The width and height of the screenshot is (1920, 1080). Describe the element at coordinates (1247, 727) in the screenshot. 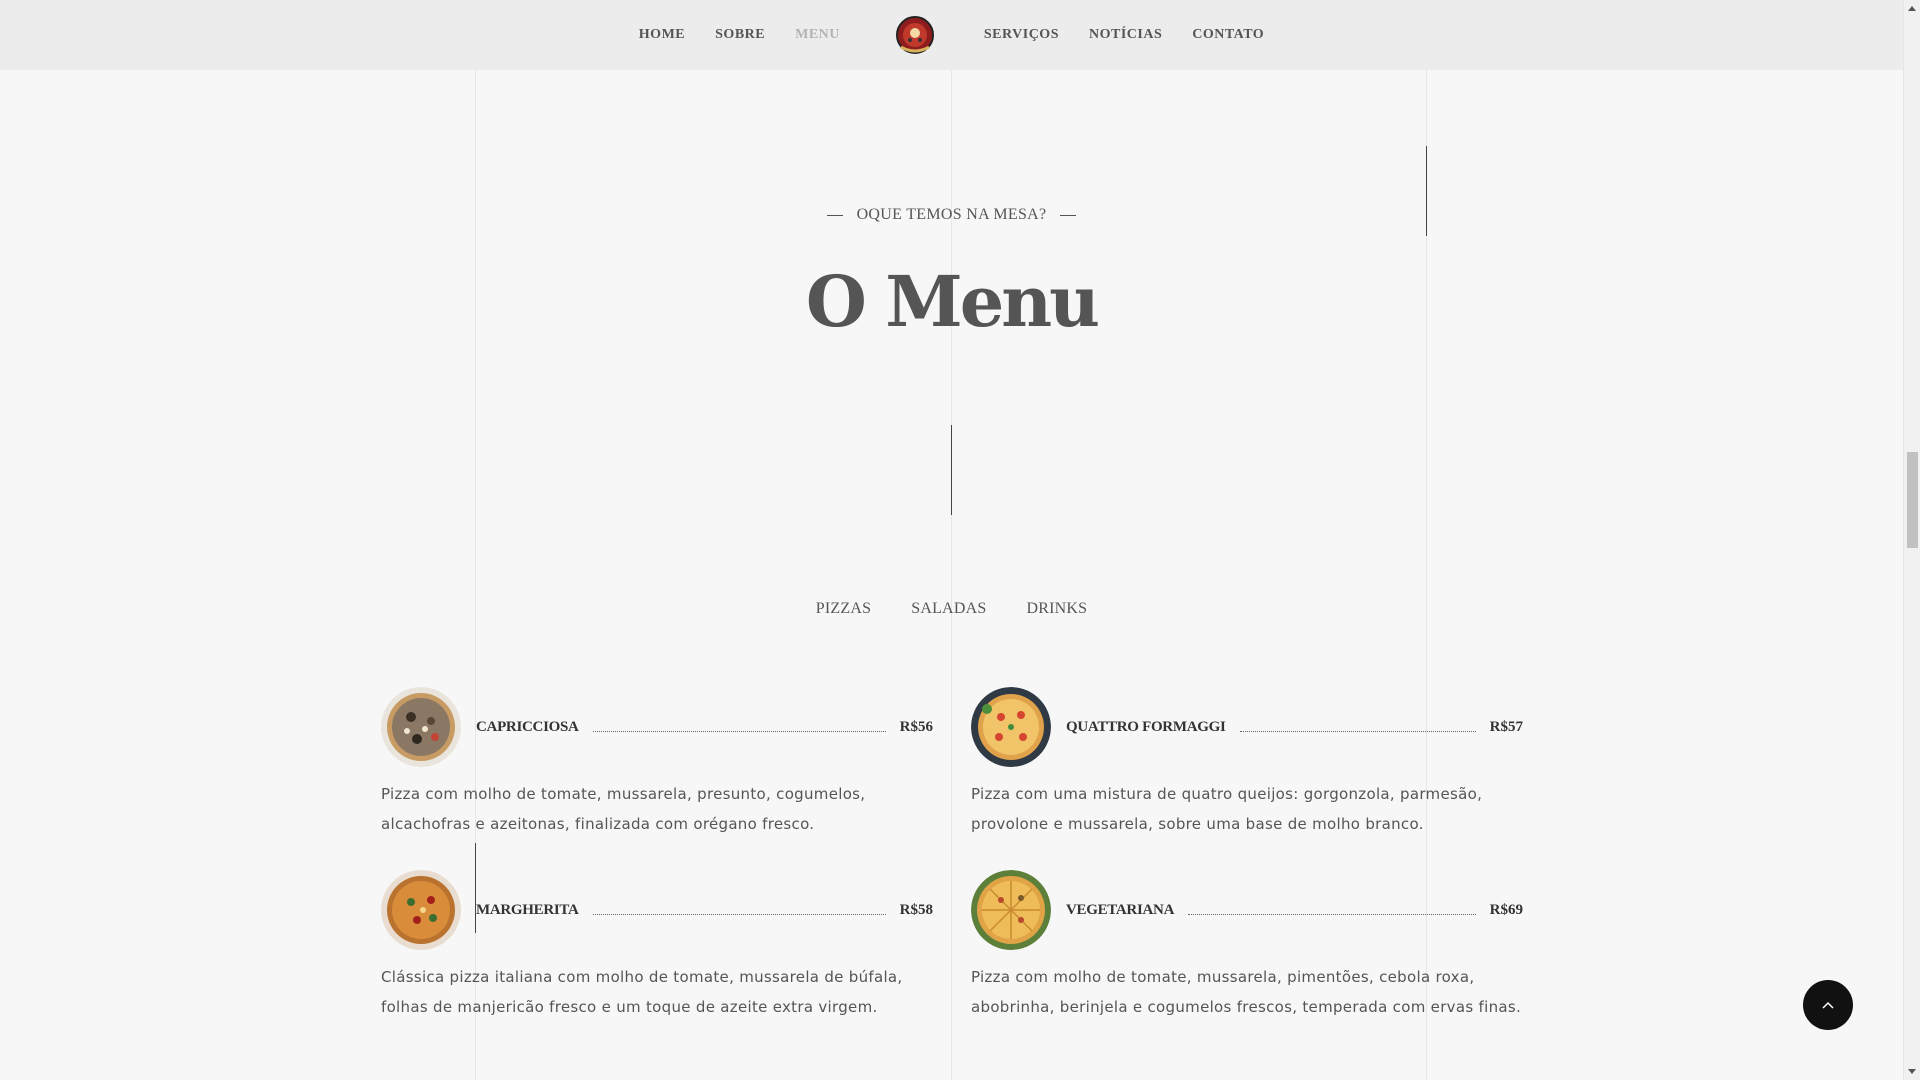

I see `menu-item-header: QUATTRO FORMAGGI R$57` at that location.